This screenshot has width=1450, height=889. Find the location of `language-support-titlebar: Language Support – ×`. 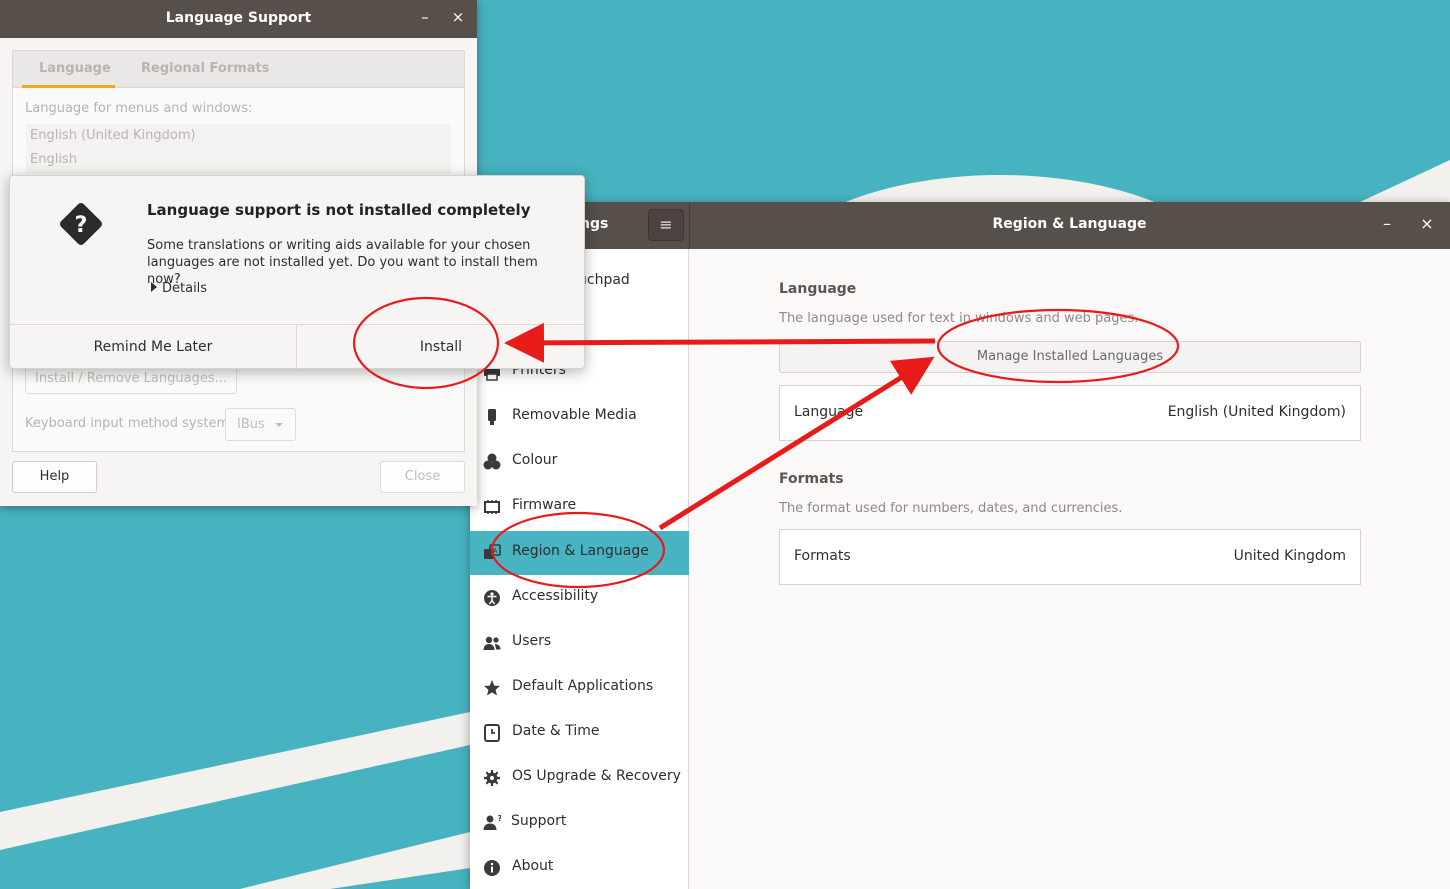

language-support-titlebar: Language Support – × is located at coordinates (238, 19).